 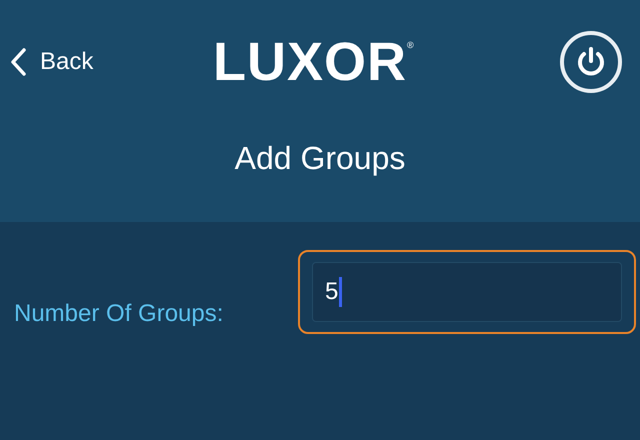 I want to click on field-label: Number Of Groups:, so click(x=119, y=314).